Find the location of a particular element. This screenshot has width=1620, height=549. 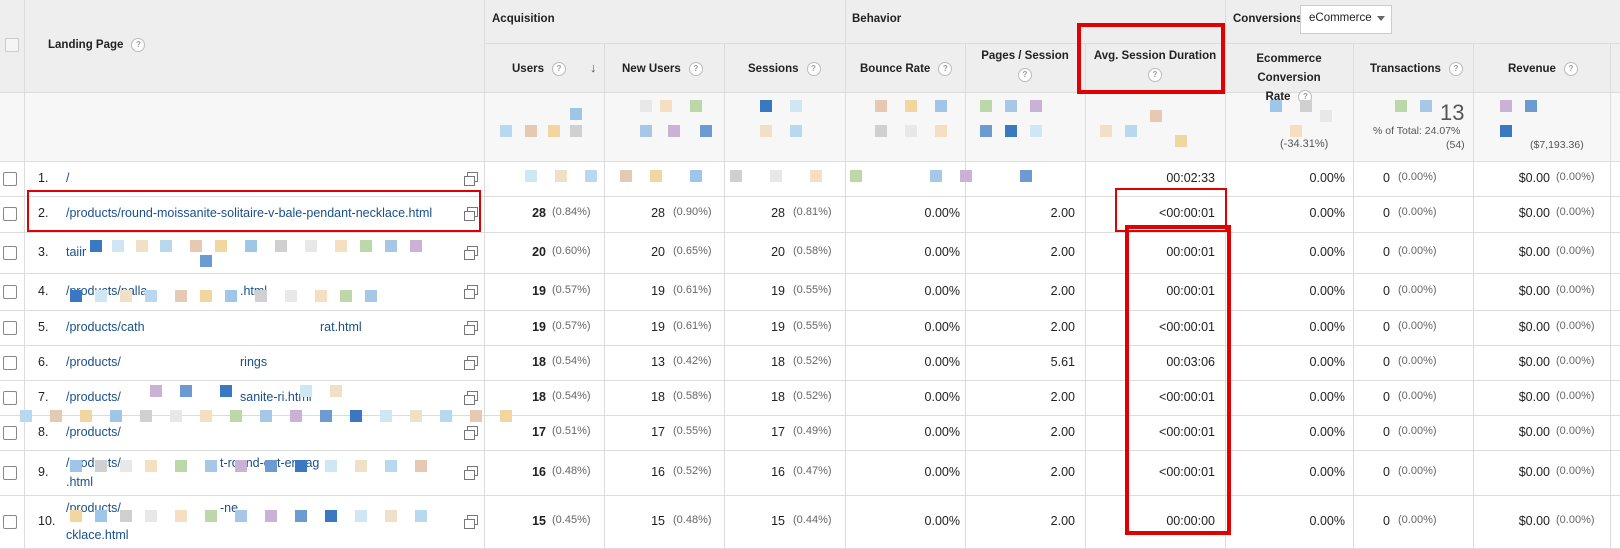

new-users-value: 13 is located at coordinates (658, 361).